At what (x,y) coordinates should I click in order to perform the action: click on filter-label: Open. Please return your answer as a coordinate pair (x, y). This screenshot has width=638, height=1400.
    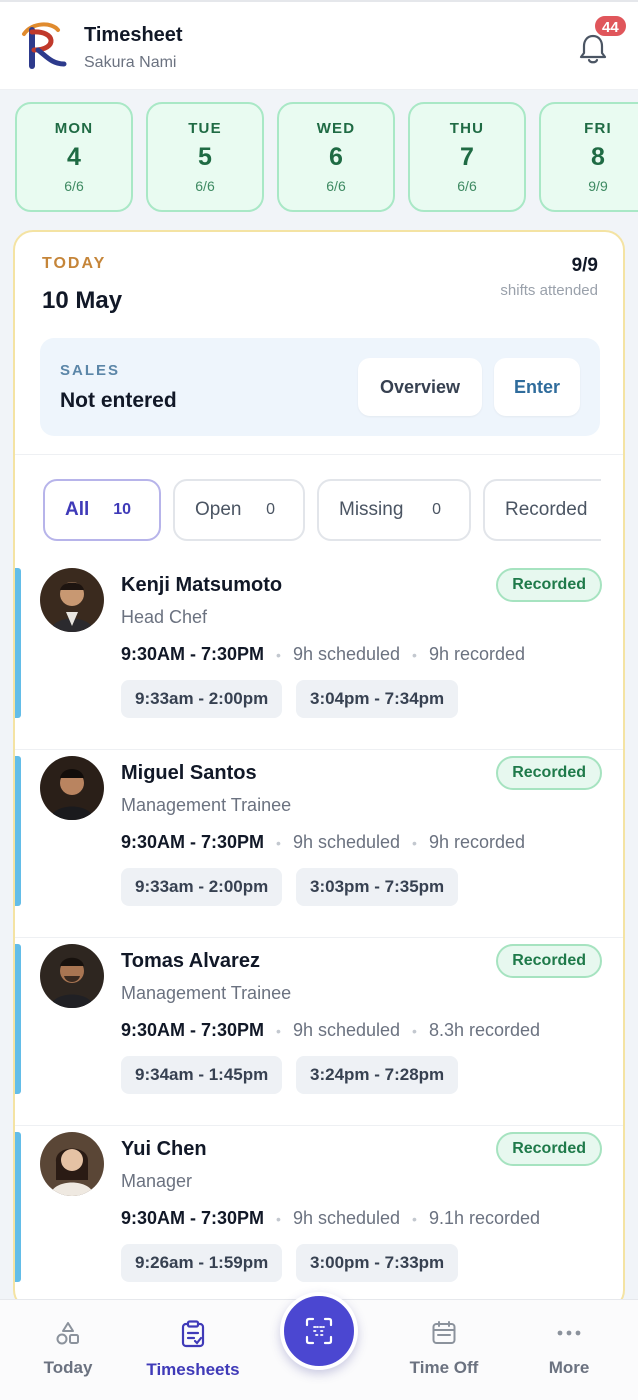
    Looking at the image, I should click on (218, 509).